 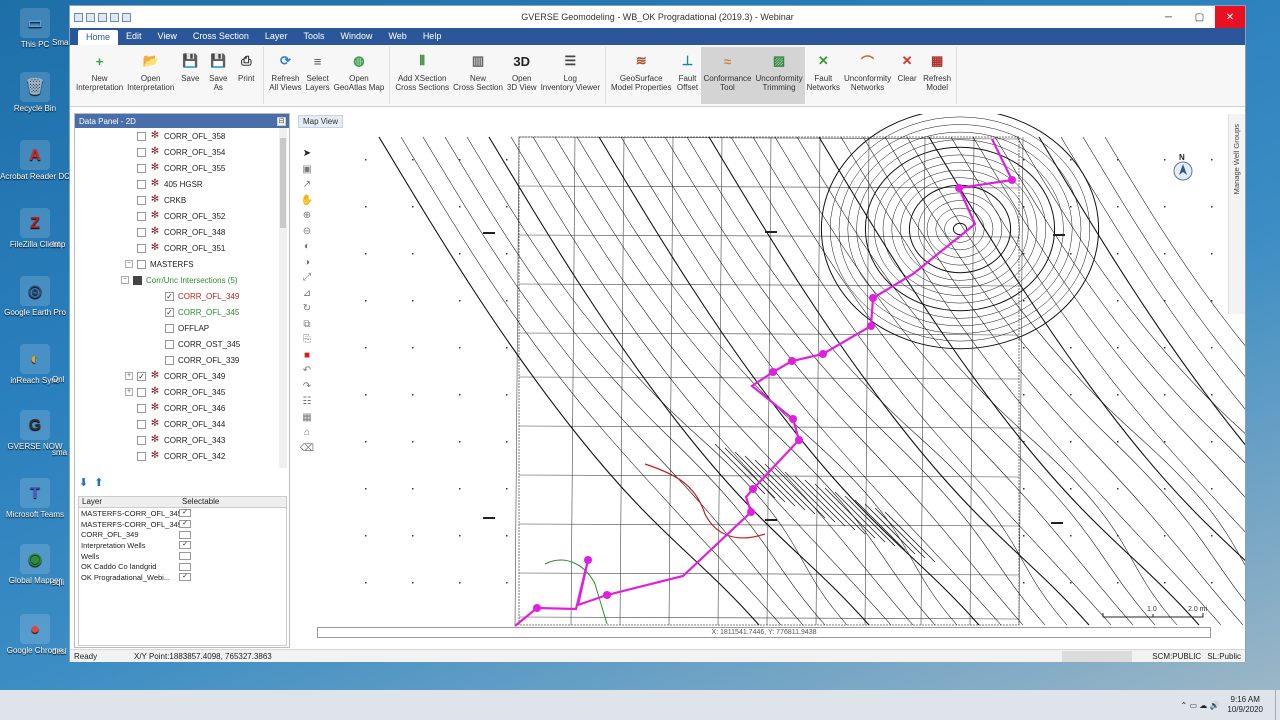 I want to click on save-button: 💾 Save, so click(x=190, y=75).